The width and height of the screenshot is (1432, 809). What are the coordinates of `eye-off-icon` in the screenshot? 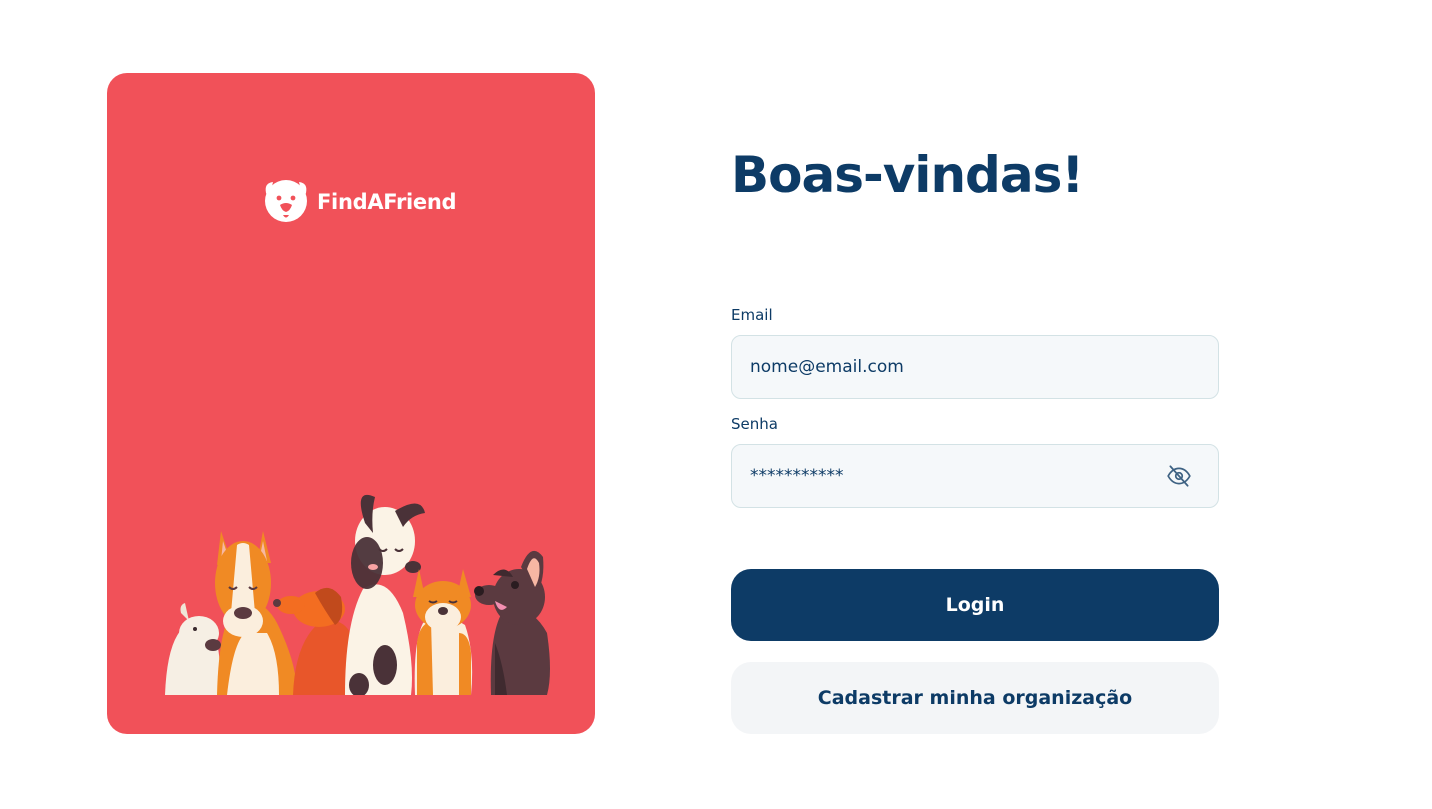 It's located at (1179, 476).